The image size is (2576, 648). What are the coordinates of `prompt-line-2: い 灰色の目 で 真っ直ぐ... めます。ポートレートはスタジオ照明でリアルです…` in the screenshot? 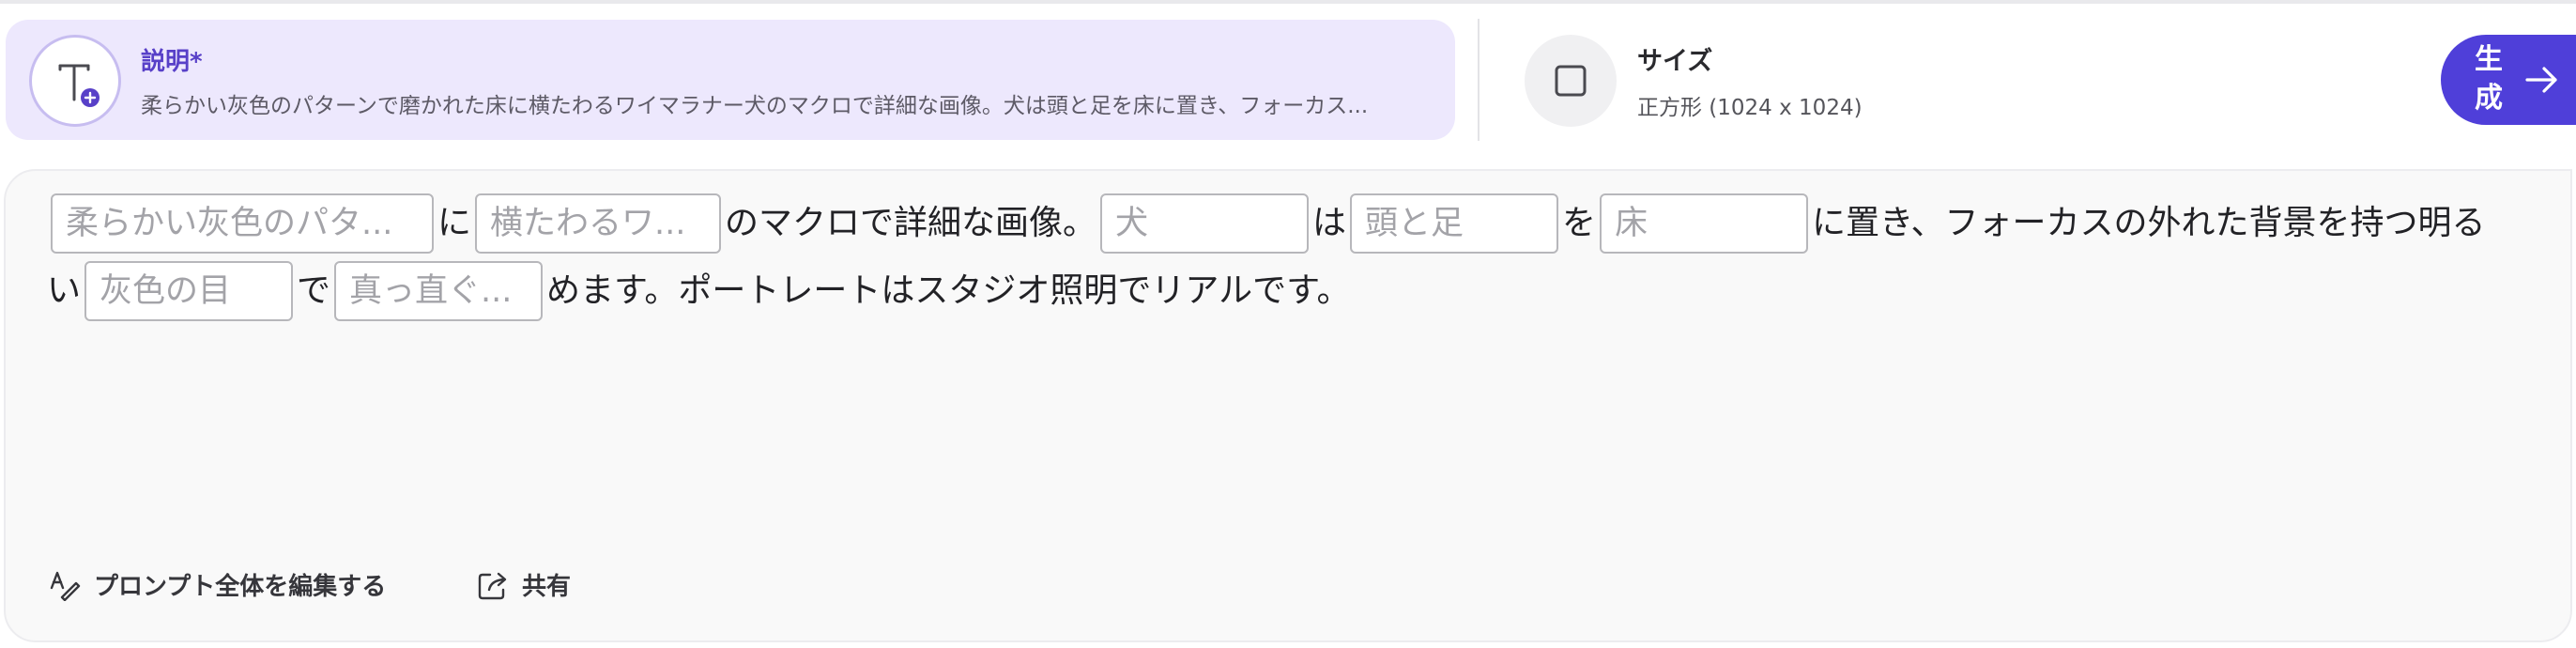 It's located at (1309, 291).